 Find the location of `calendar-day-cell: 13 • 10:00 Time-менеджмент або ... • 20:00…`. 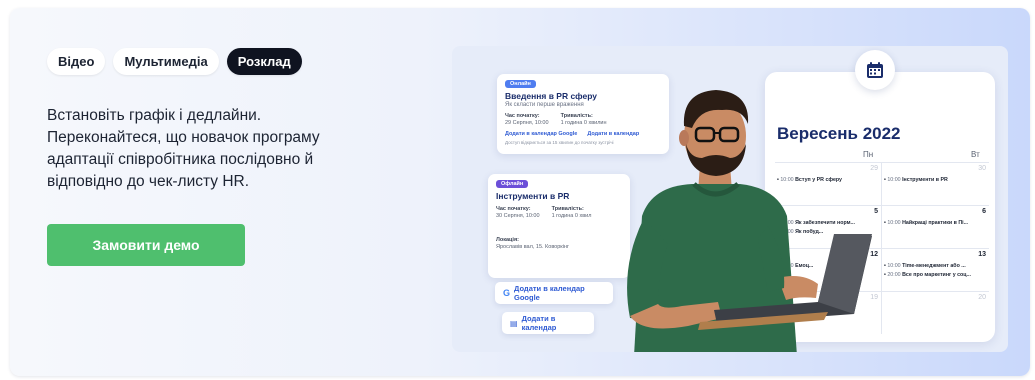

calendar-day-cell: 13 • 10:00 Time-менеджмент або ... • 20:00… is located at coordinates (935, 269).